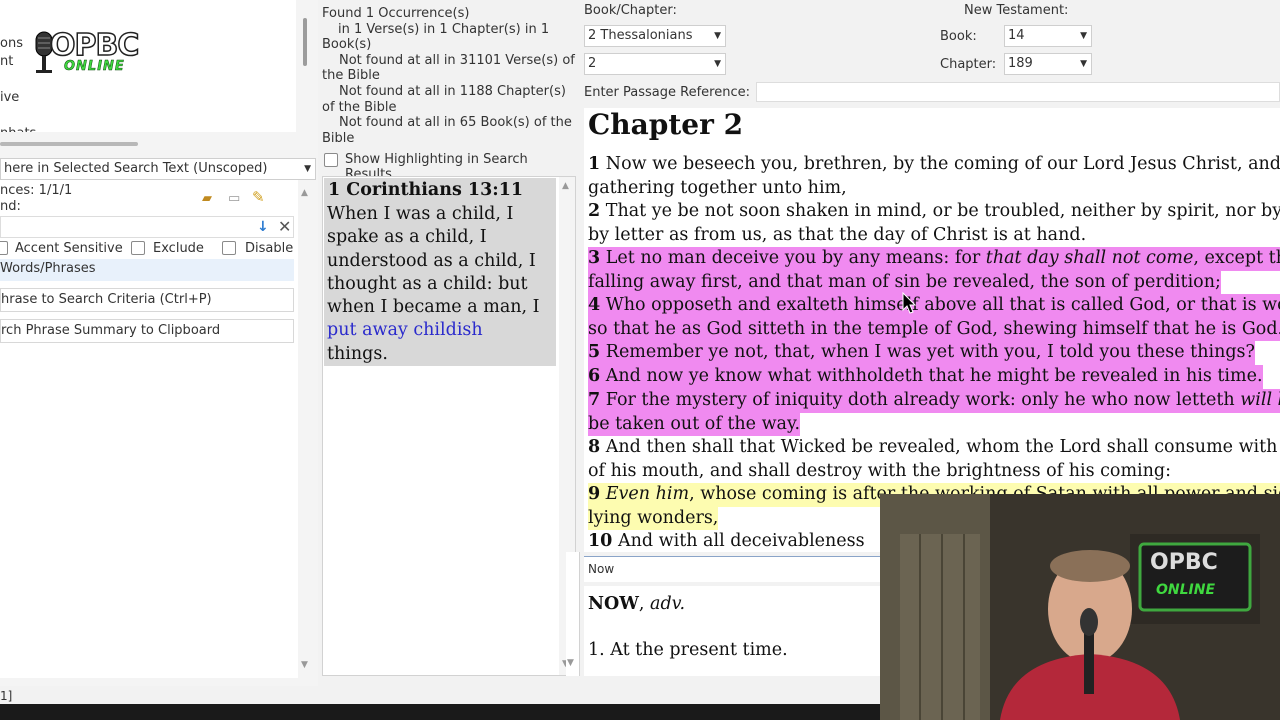 The width and height of the screenshot is (1280, 720). What do you see at coordinates (444, 29) in the screenshot?
I see `summary-line: in 1 Verse(s) in 1 Chapter(s) in 1` at bounding box center [444, 29].